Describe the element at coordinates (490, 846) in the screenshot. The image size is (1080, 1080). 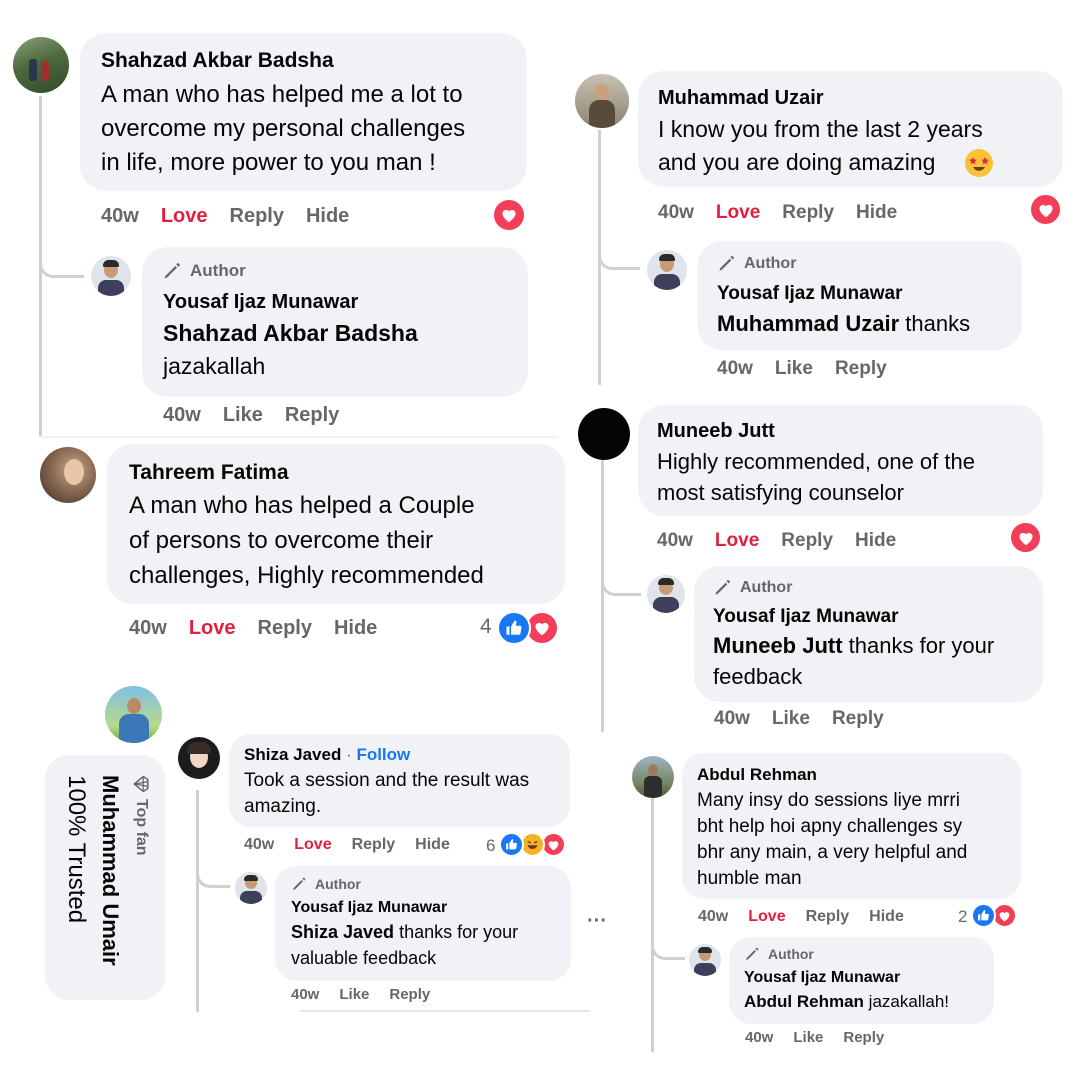
I see `reaction-count: 6` at that location.